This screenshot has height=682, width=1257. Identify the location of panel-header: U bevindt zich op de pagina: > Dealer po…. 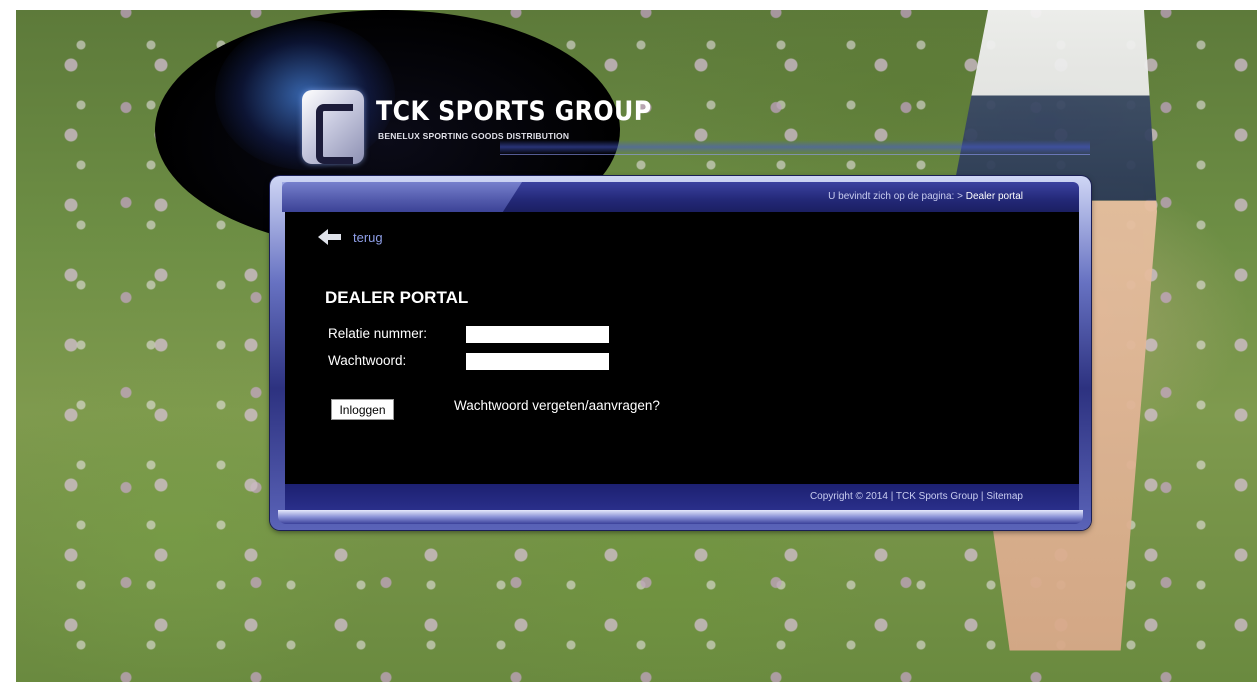
(680, 197).